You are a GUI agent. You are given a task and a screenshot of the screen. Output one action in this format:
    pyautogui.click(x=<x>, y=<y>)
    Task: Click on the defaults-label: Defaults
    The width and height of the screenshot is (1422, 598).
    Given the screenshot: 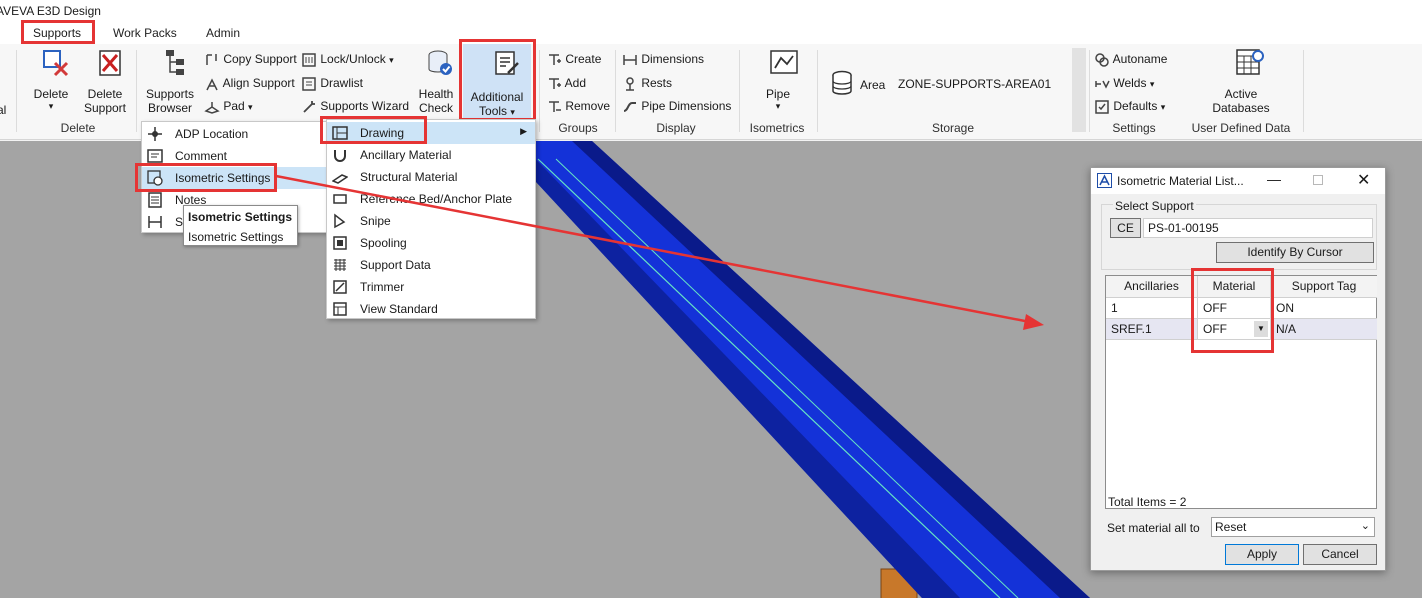 What is the action you would take?
    pyautogui.click(x=1135, y=106)
    